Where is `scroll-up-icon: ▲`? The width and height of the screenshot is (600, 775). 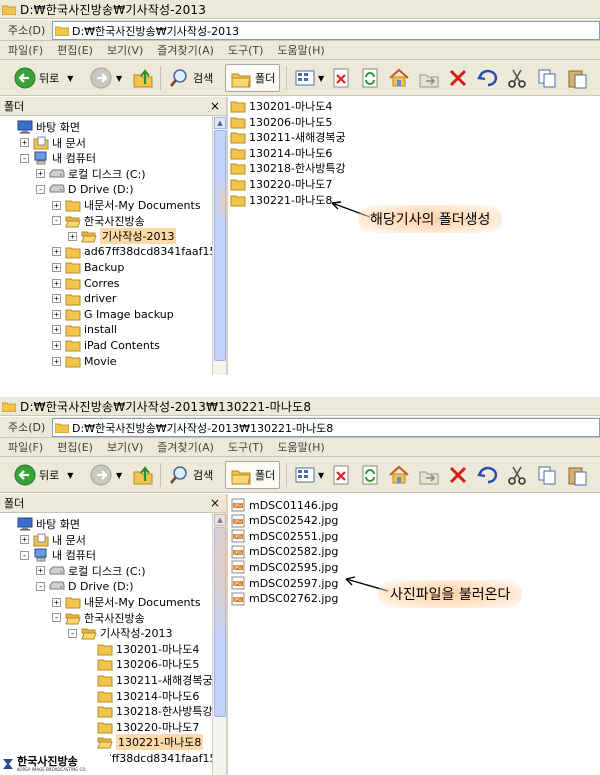
scroll-up-icon: ▲ is located at coordinates (220, 123).